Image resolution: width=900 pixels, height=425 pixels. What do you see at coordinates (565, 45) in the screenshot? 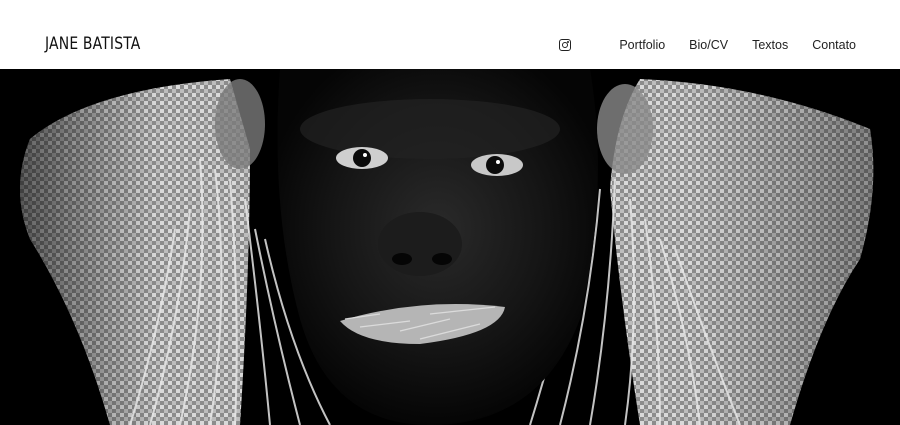
I see `instagram-icon` at bounding box center [565, 45].